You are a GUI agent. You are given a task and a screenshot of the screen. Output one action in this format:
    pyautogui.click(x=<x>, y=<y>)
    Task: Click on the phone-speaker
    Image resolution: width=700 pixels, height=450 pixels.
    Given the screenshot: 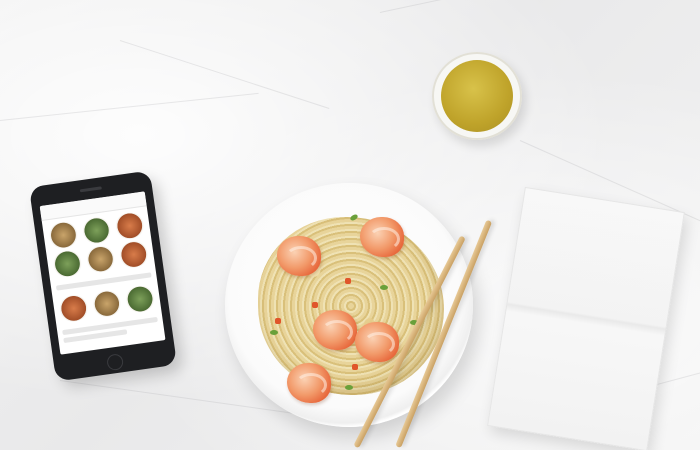 What is the action you would take?
    pyautogui.click(x=90, y=189)
    